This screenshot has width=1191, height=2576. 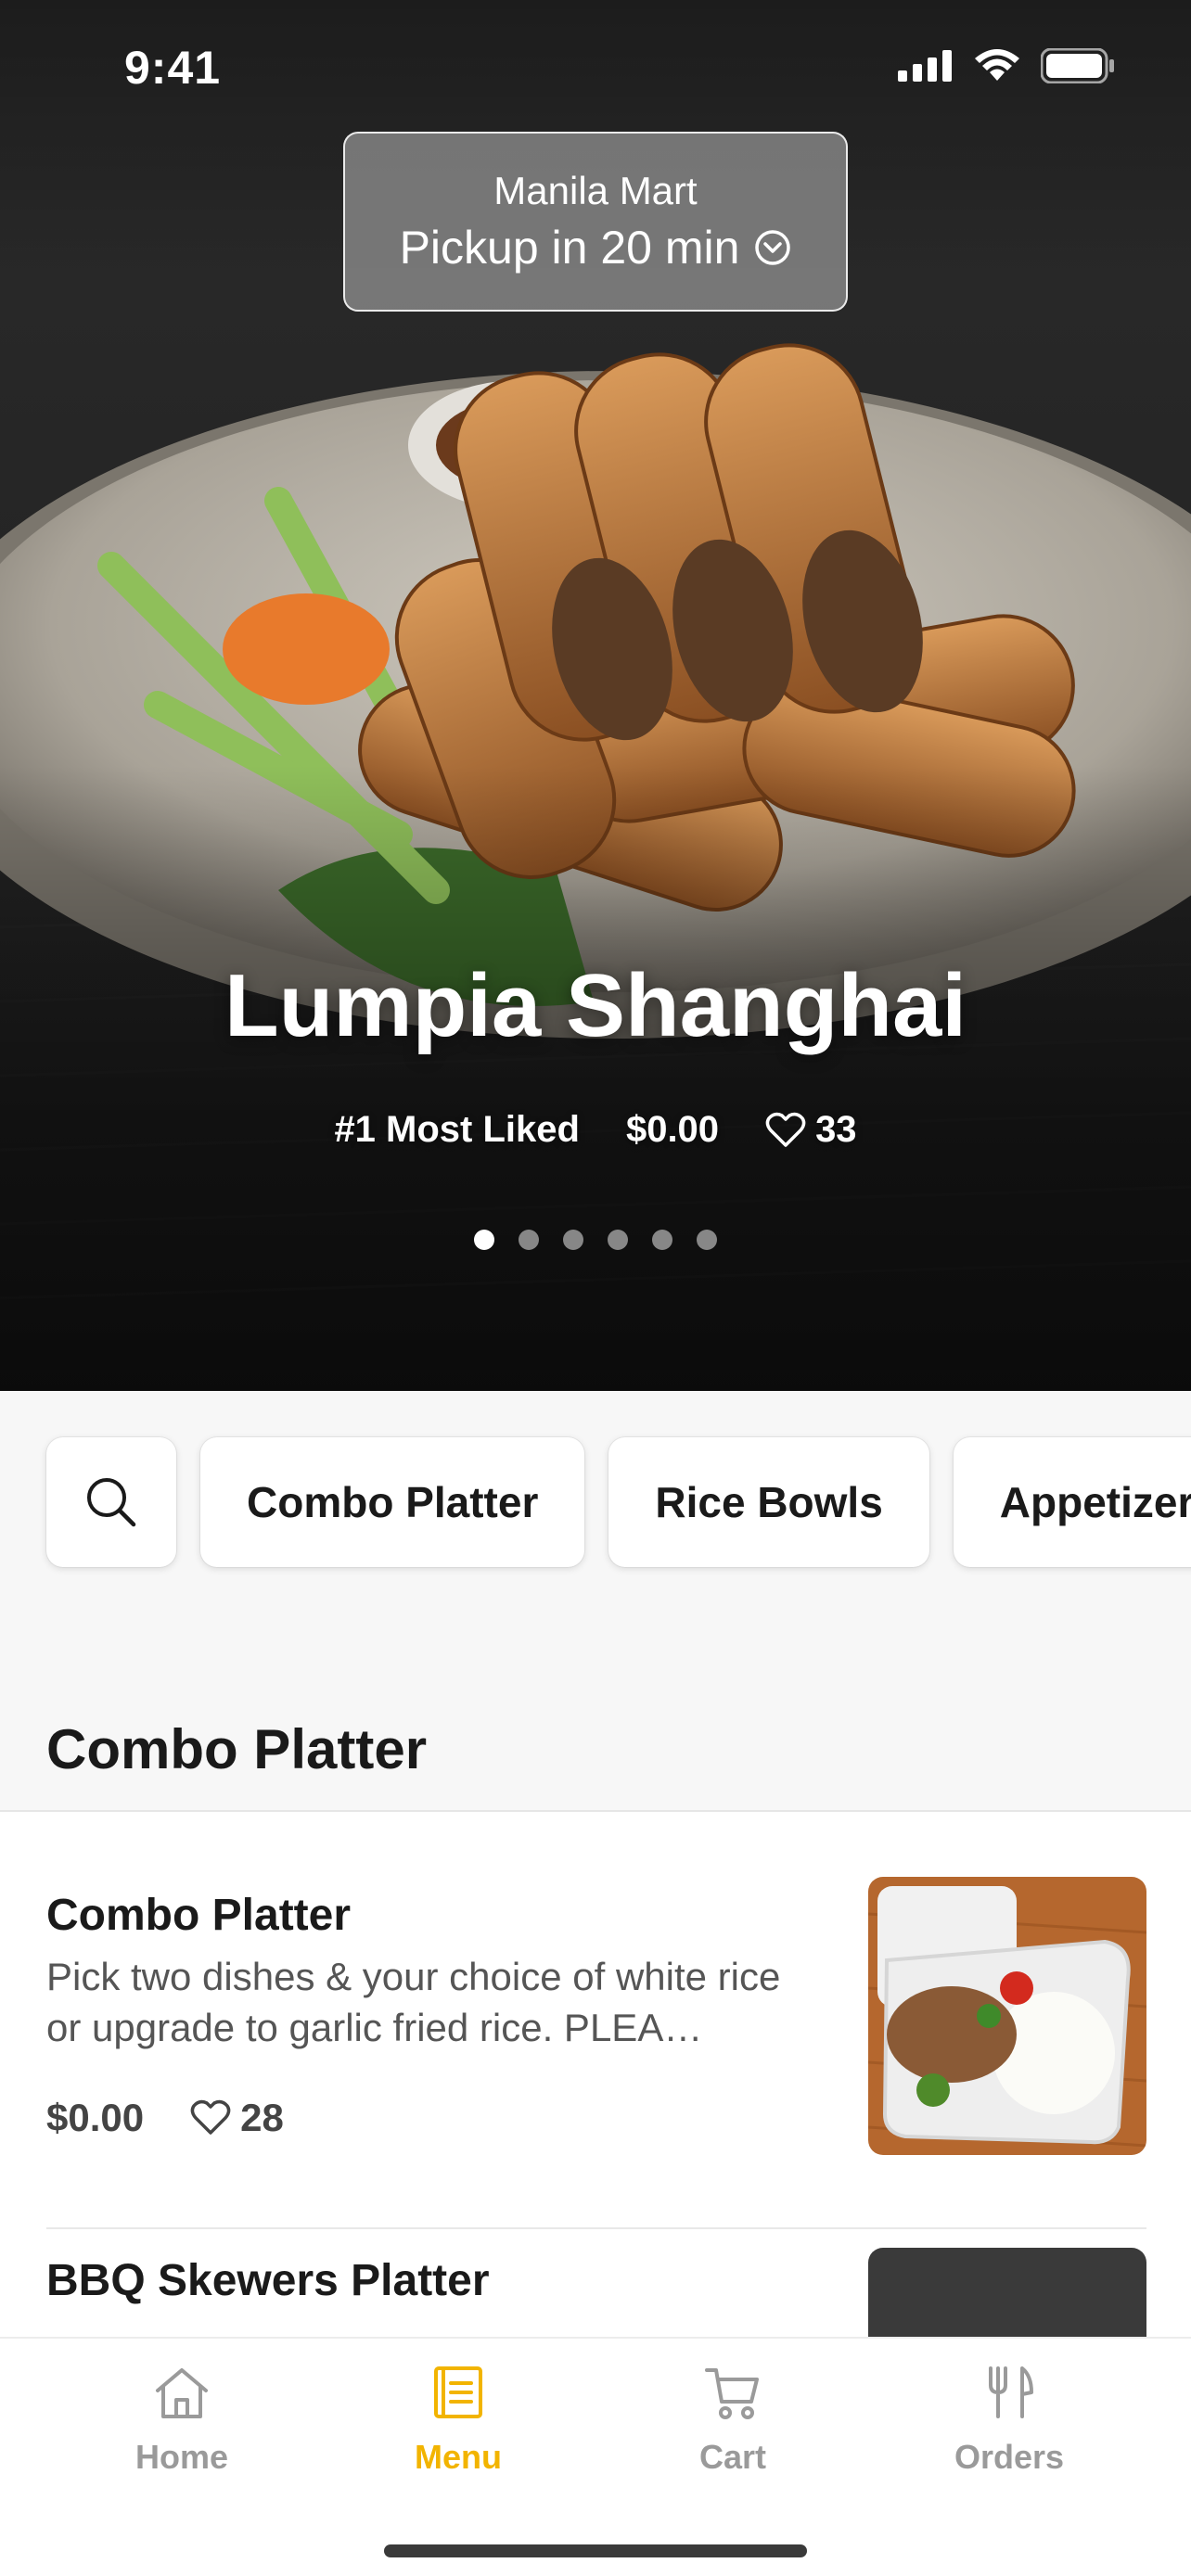 I want to click on featured-price: $0.00, so click(x=673, y=1129).